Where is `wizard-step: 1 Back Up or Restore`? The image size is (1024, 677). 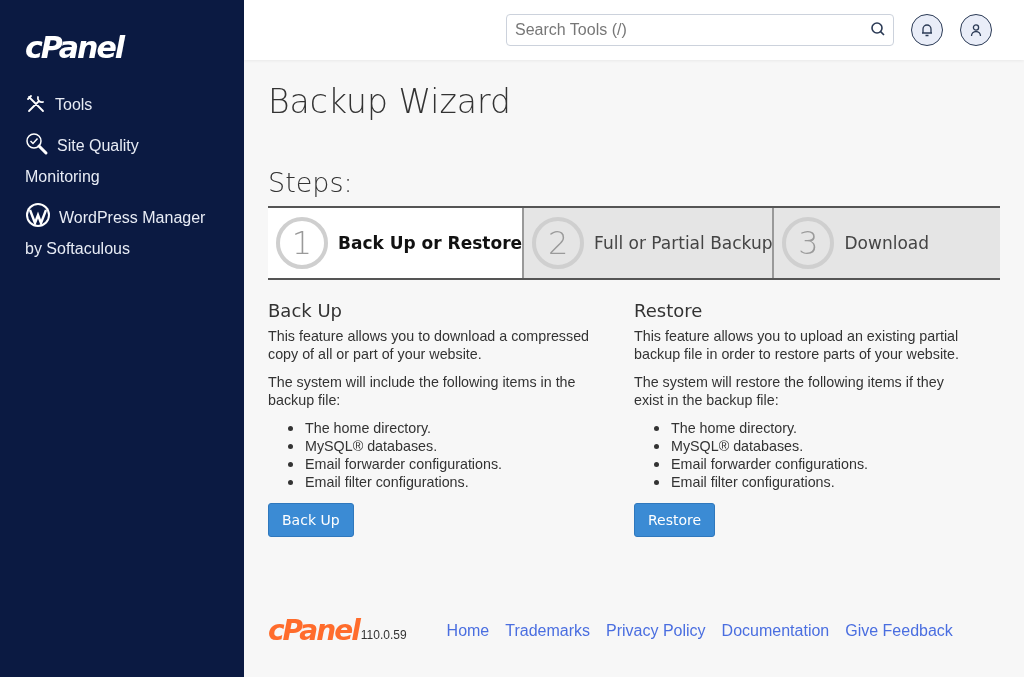
wizard-step: 1 Back Up or Restore is located at coordinates (395, 243).